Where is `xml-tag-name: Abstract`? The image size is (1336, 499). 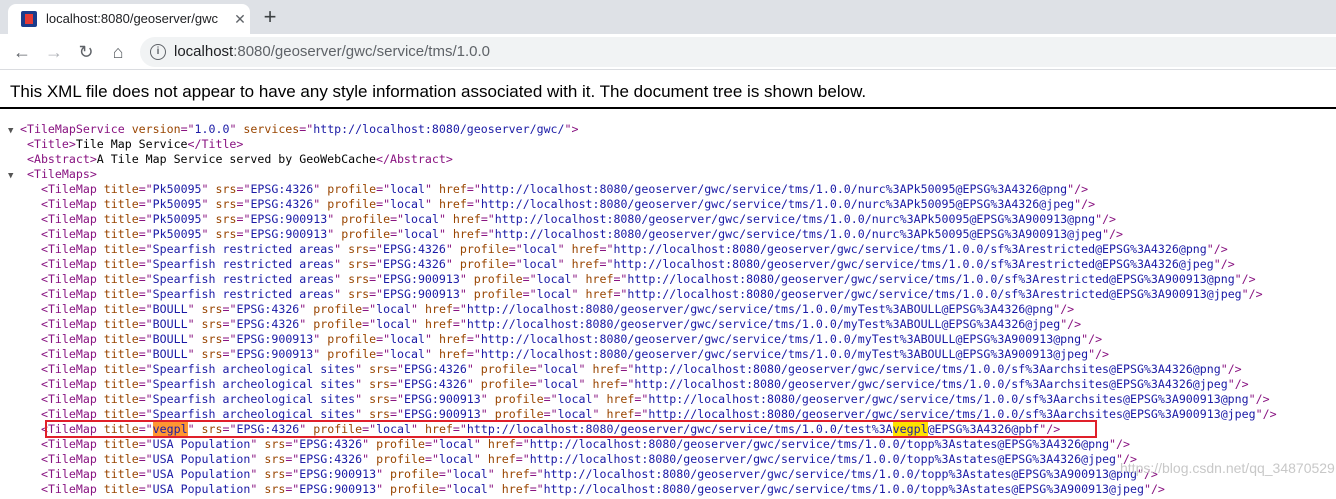
xml-tag-name: Abstract is located at coordinates (61, 159).